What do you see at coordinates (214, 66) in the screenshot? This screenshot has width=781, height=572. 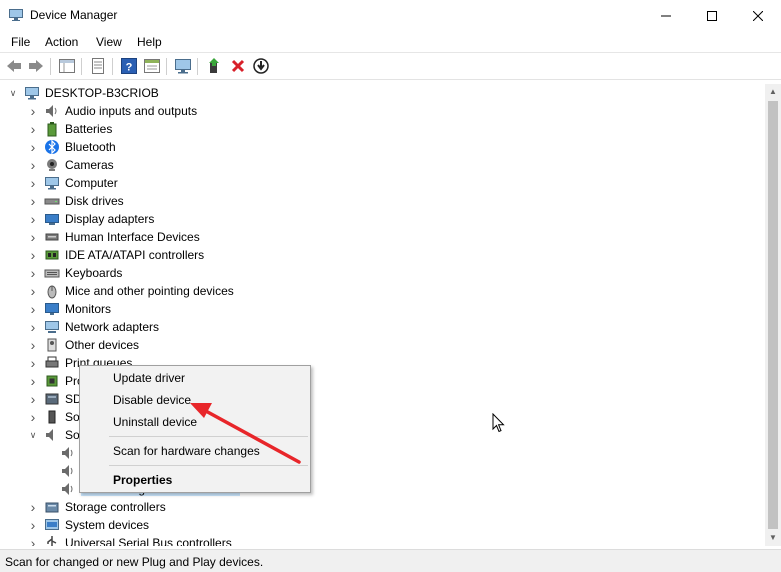 I see `update-driver-button` at bounding box center [214, 66].